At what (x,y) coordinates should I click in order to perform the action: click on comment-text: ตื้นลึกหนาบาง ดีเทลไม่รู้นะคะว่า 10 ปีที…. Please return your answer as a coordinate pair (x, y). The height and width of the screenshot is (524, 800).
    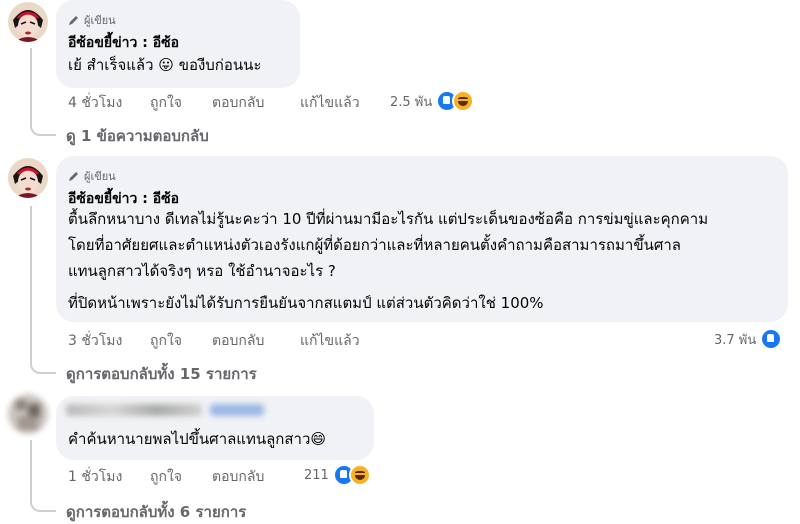
    Looking at the image, I should click on (388, 219).